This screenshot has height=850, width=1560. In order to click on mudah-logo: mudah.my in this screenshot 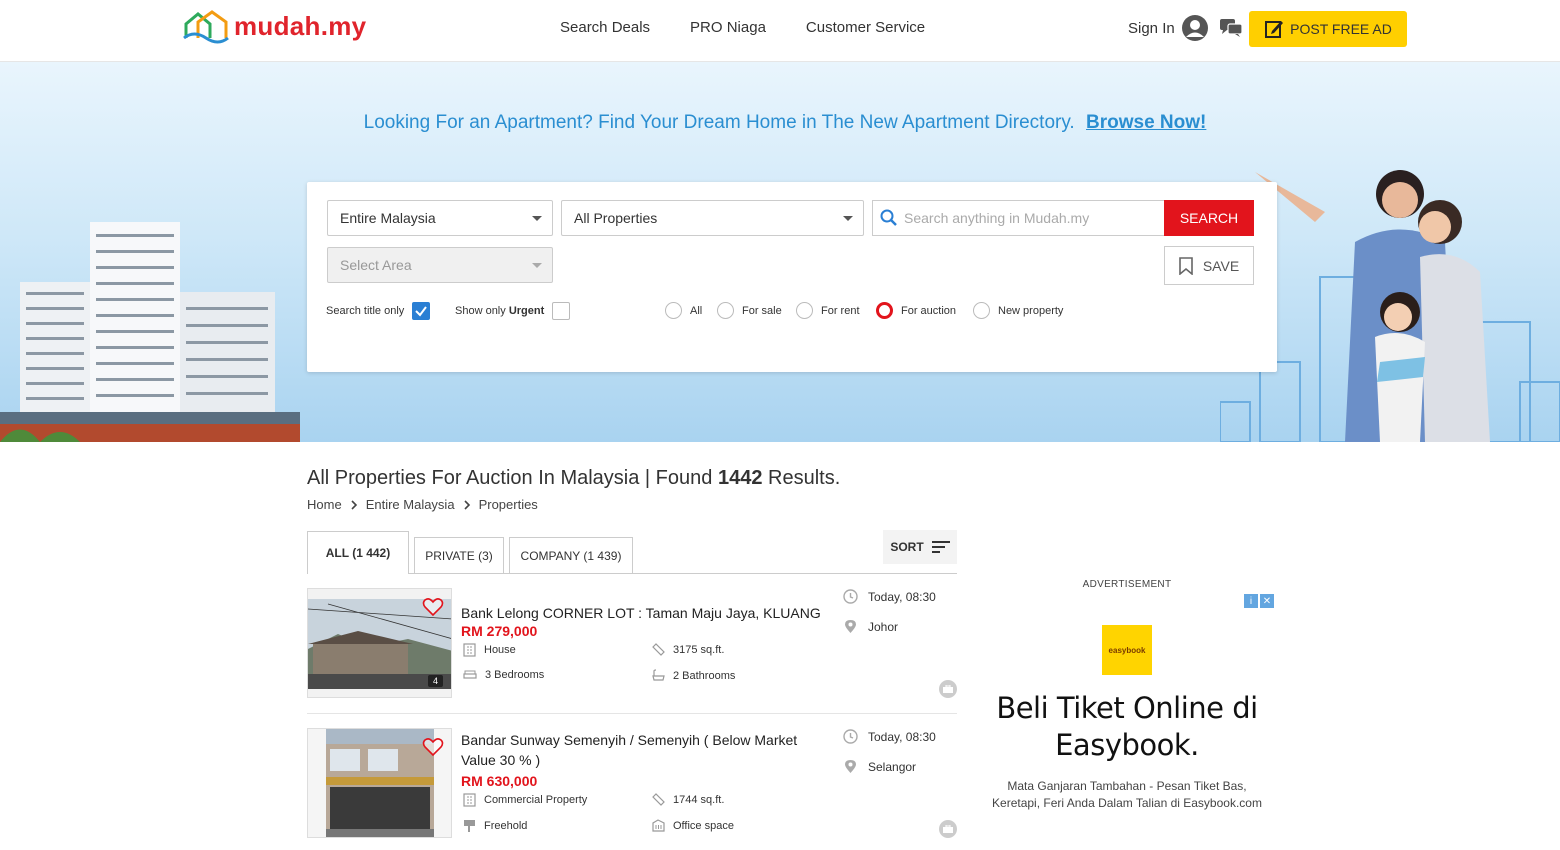, I will do `click(274, 26)`.